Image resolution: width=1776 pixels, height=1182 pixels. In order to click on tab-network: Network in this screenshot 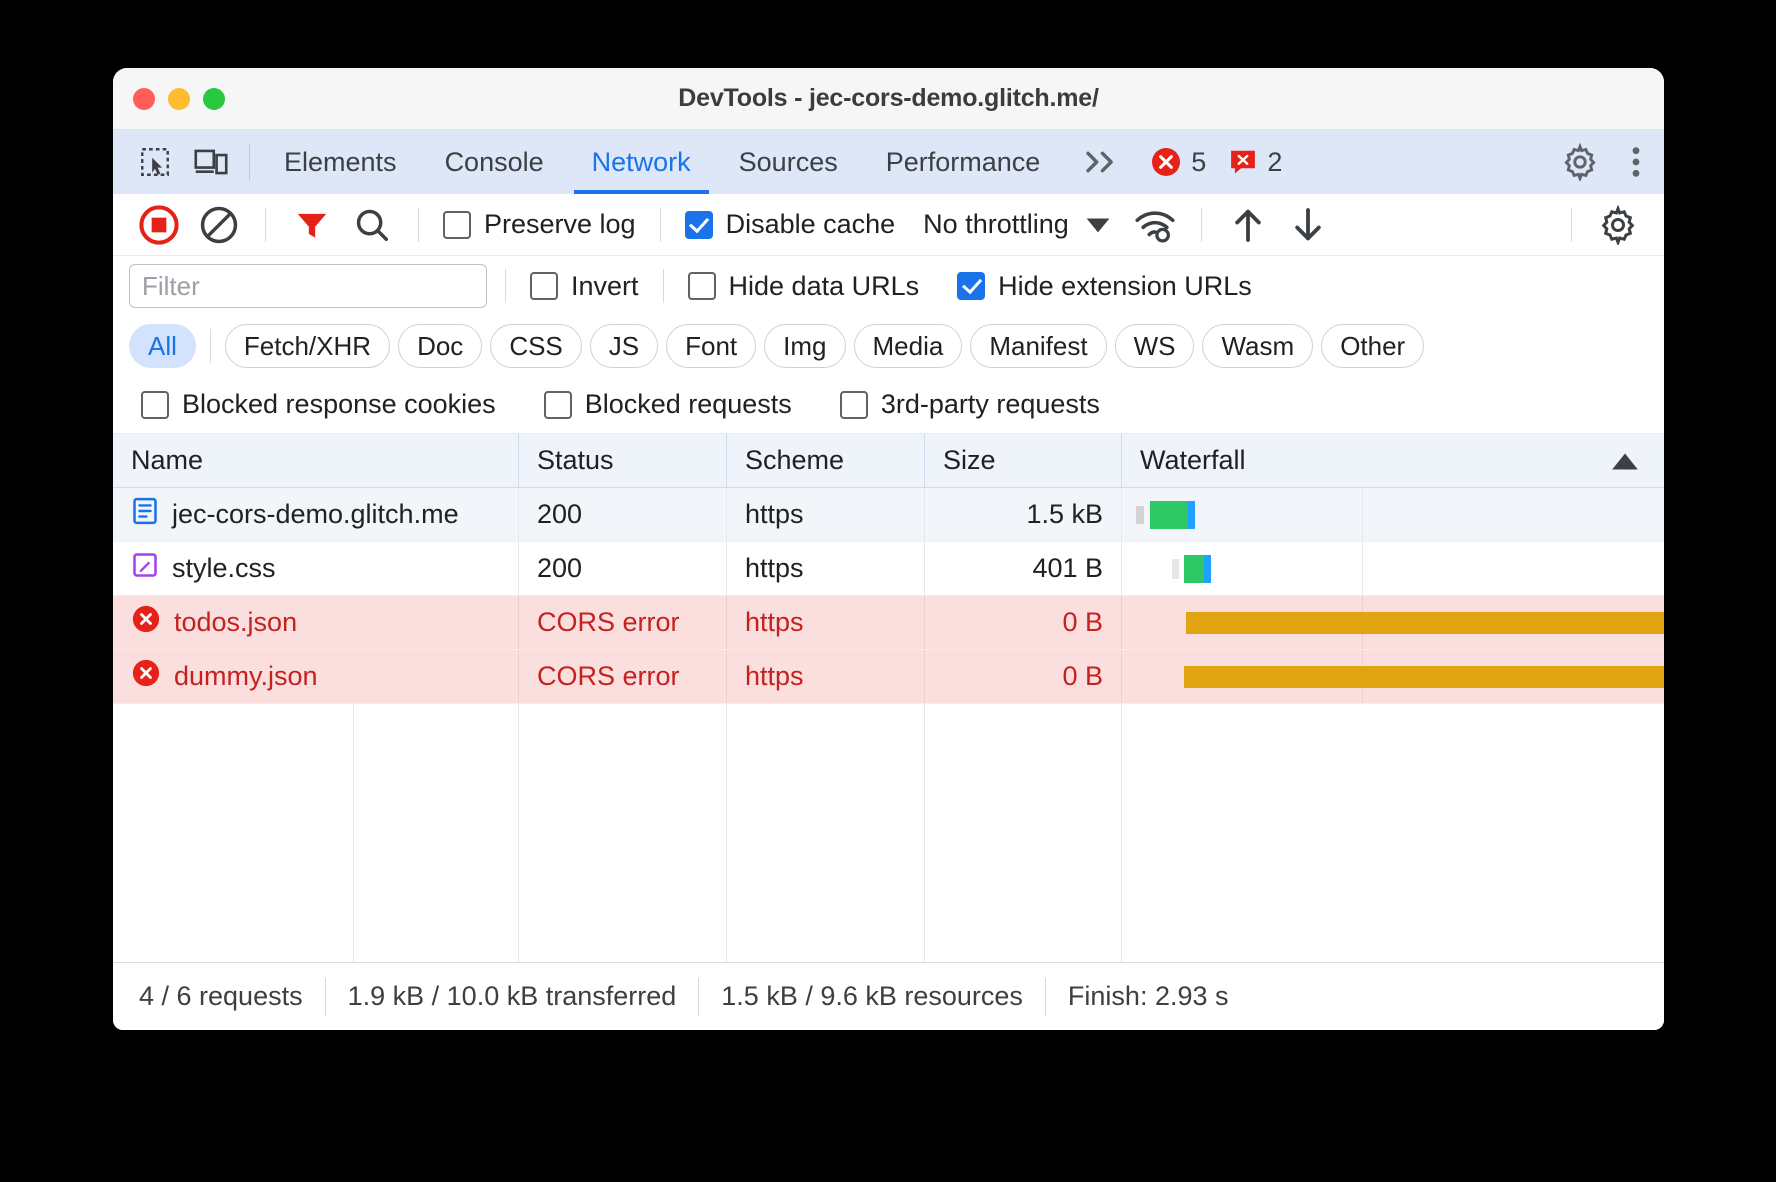, I will do `click(641, 162)`.